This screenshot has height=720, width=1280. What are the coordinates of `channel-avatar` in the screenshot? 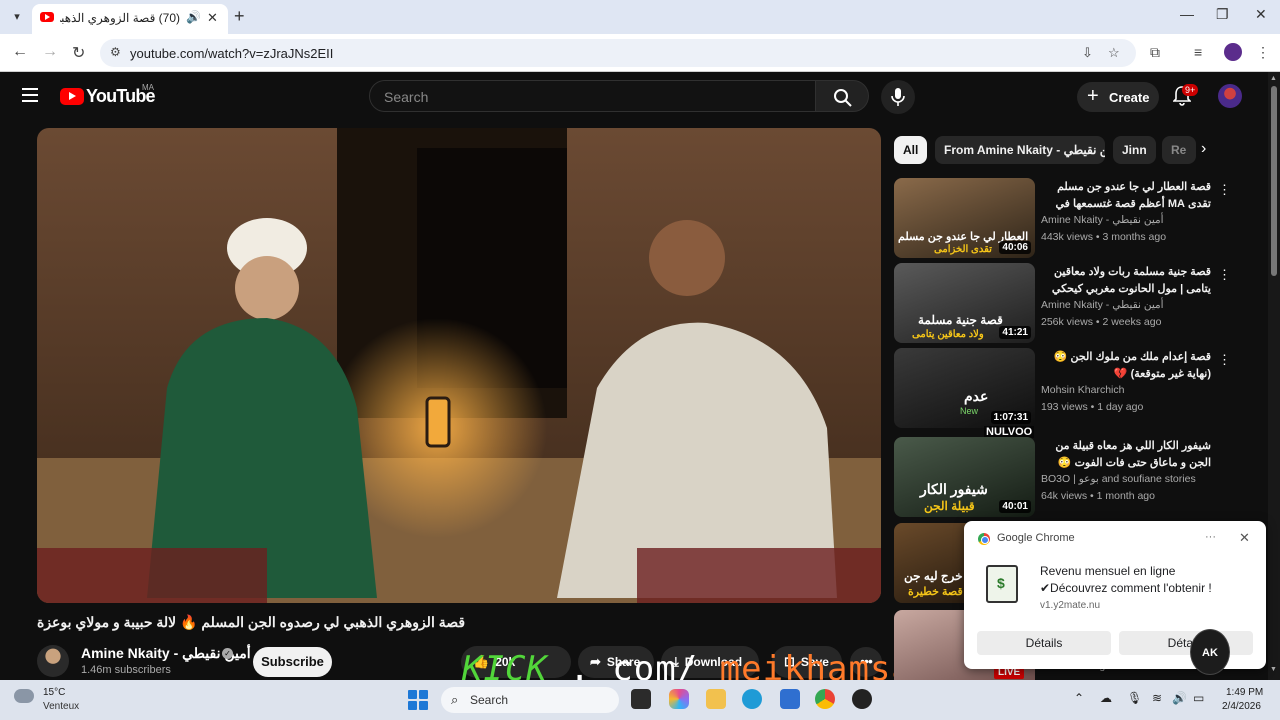 It's located at (53, 661).